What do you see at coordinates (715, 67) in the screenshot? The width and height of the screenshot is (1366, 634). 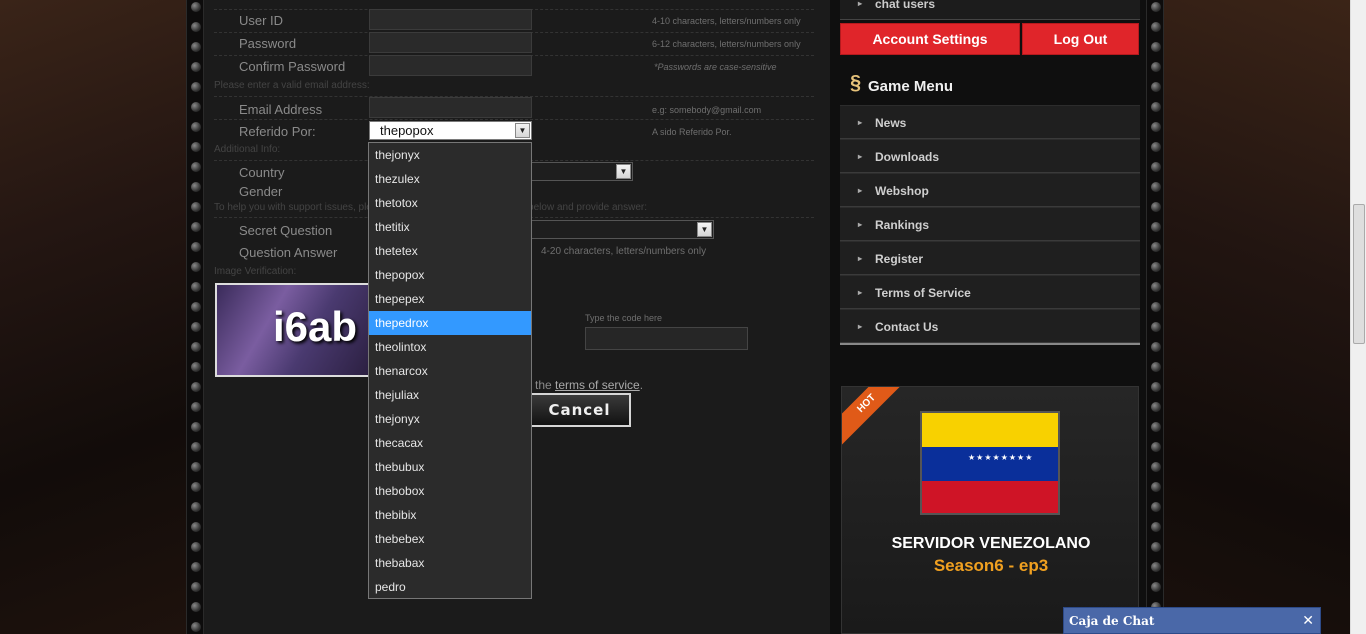 I see `case-sensitive-hint: *Passwords are case-sensitive` at bounding box center [715, 67].